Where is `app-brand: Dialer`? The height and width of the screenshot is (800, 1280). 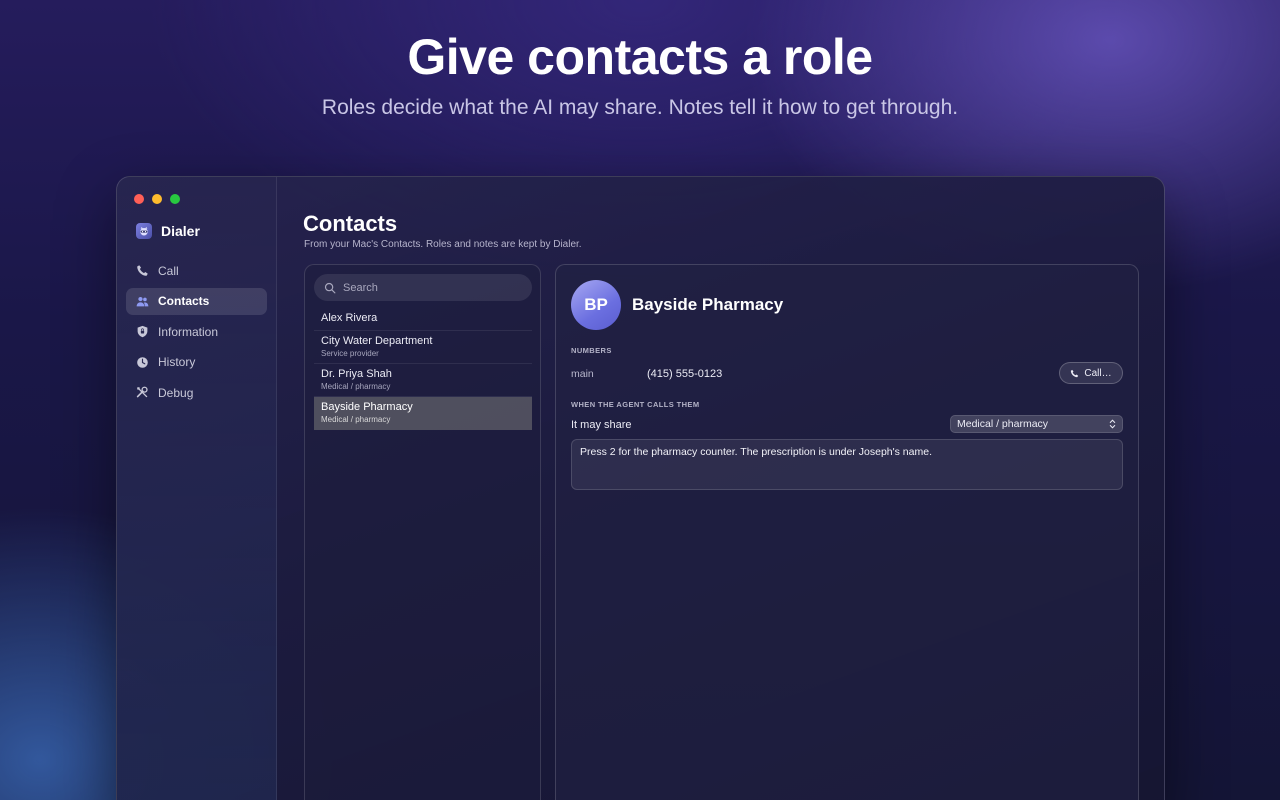
app-brand: Dialer is located at coordinates (168, 231).